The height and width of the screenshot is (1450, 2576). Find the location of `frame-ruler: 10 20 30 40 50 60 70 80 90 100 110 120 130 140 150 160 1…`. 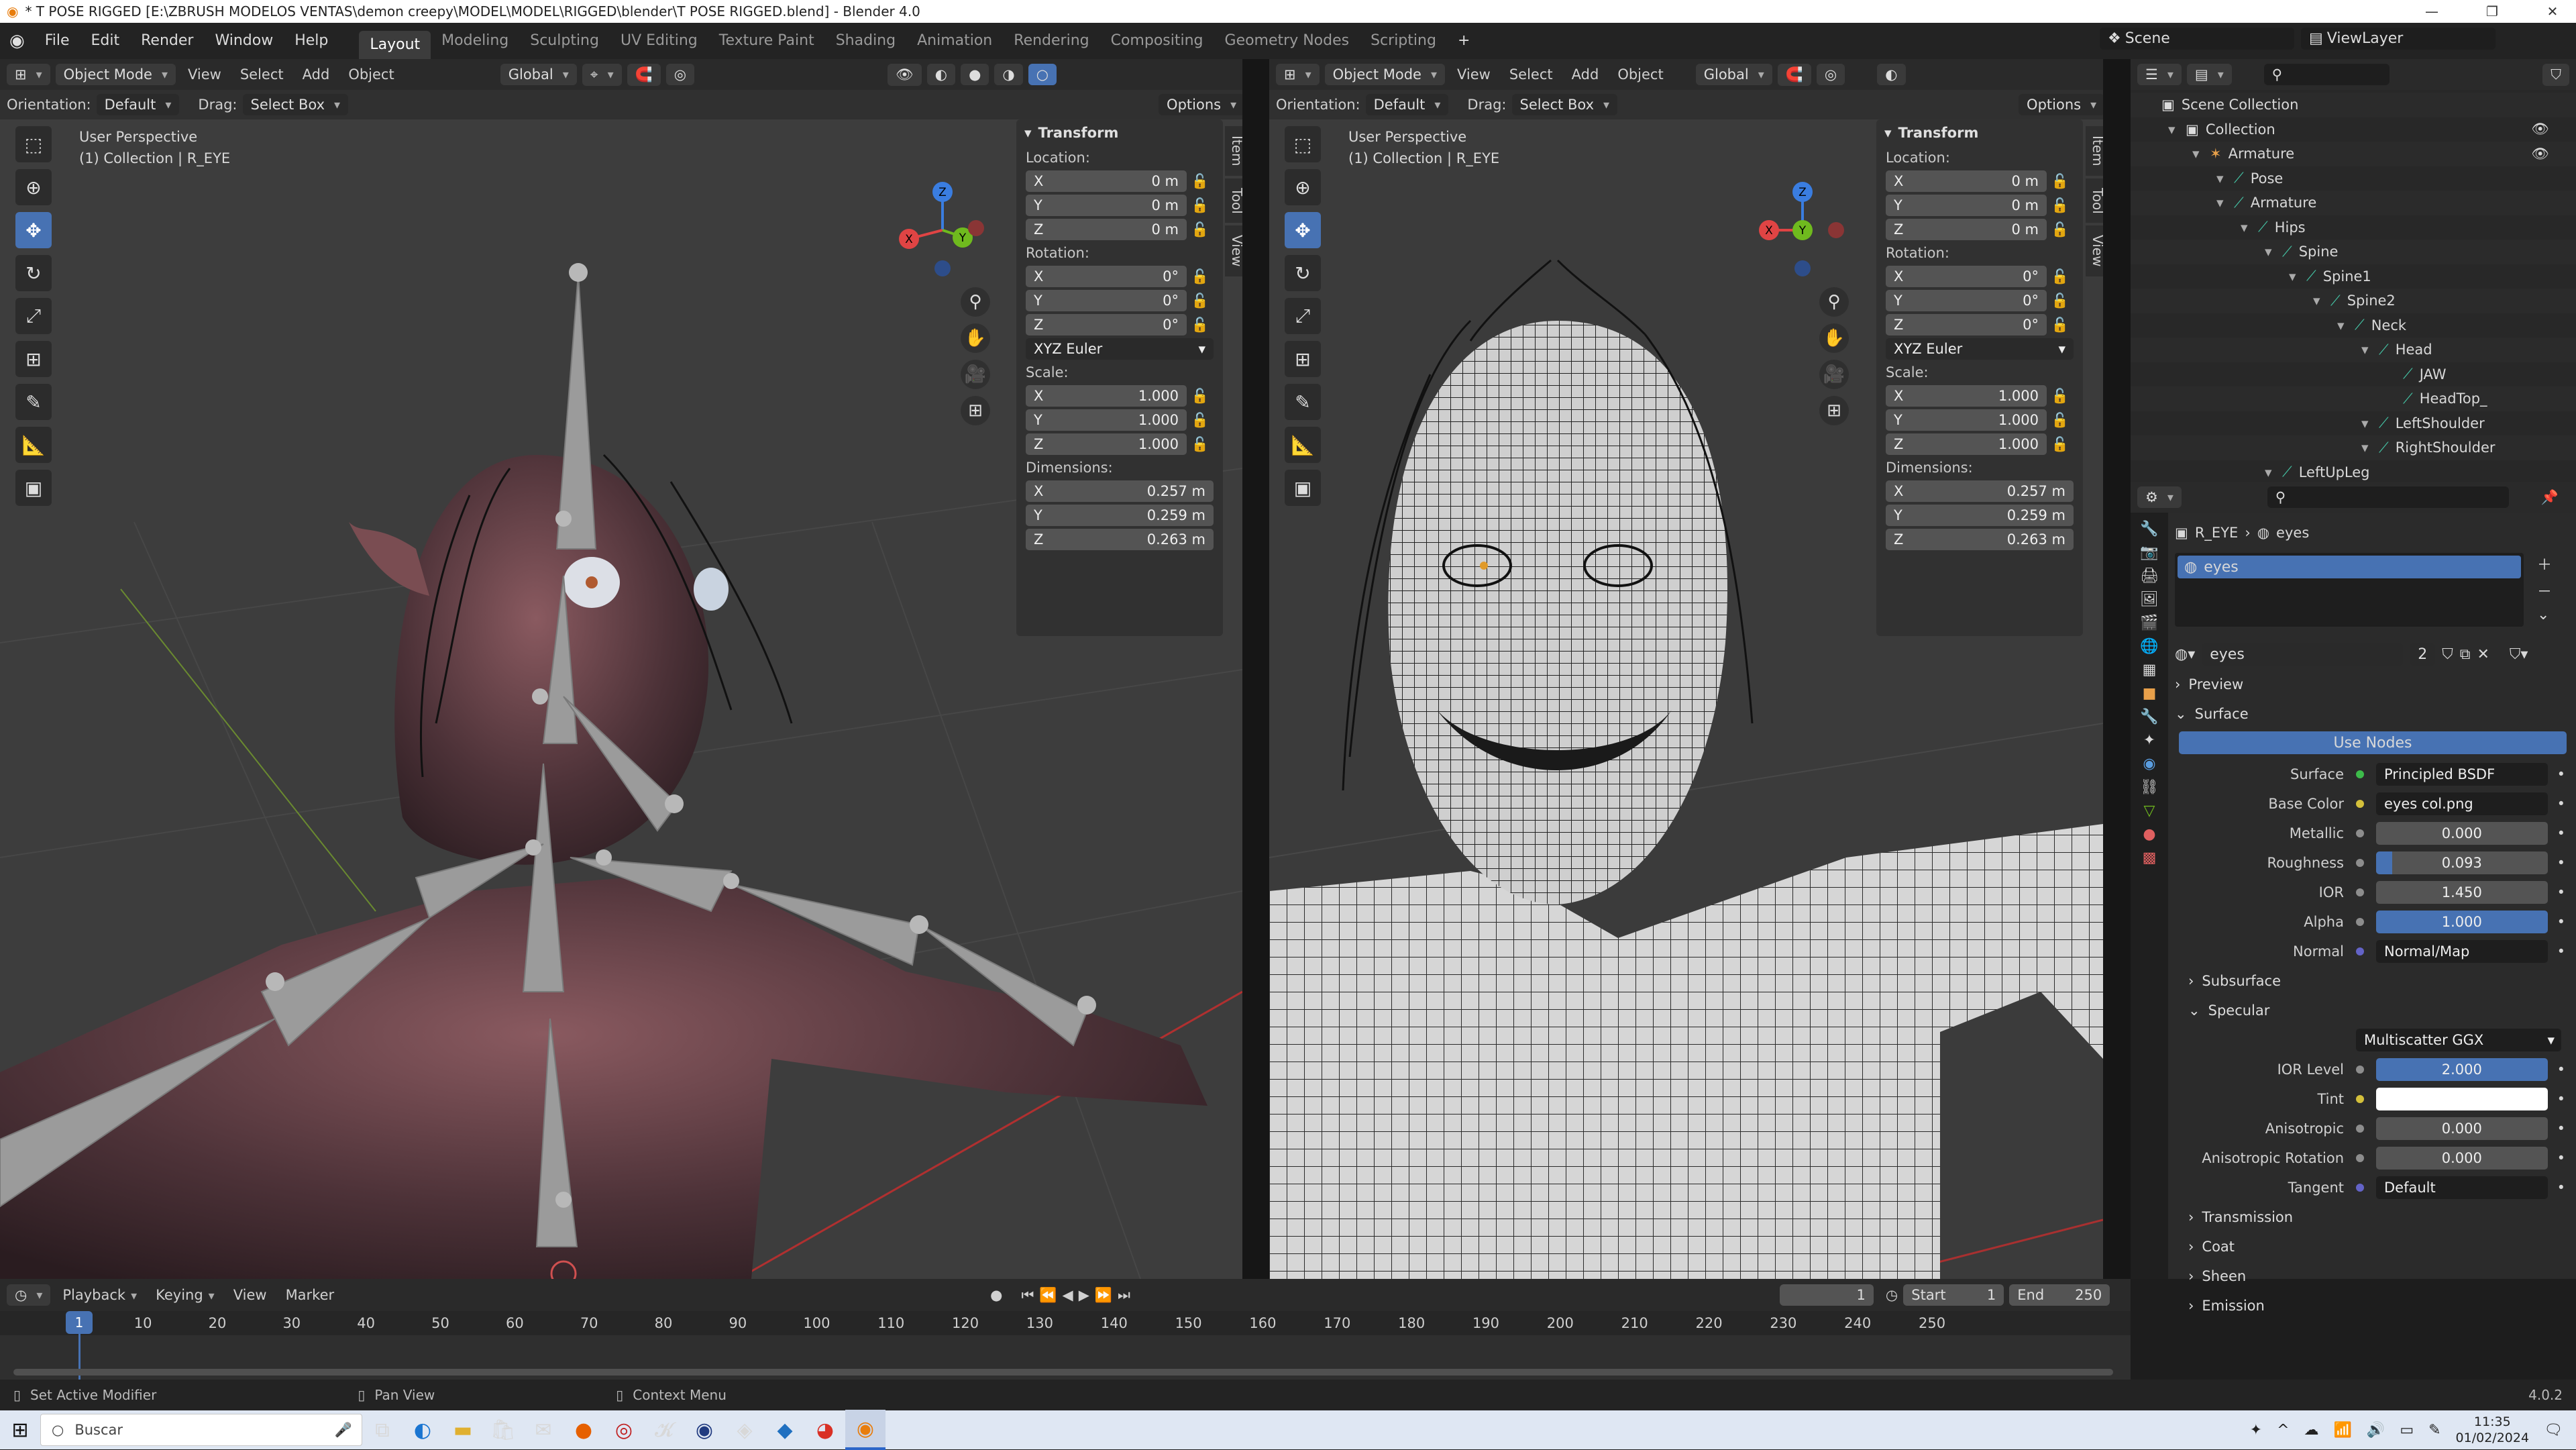

frame-ruler: 10 20 30 40 50 60 70 80 90 100 110 120 130 140 150 160 1… is located at coordinates (1065, 1323).